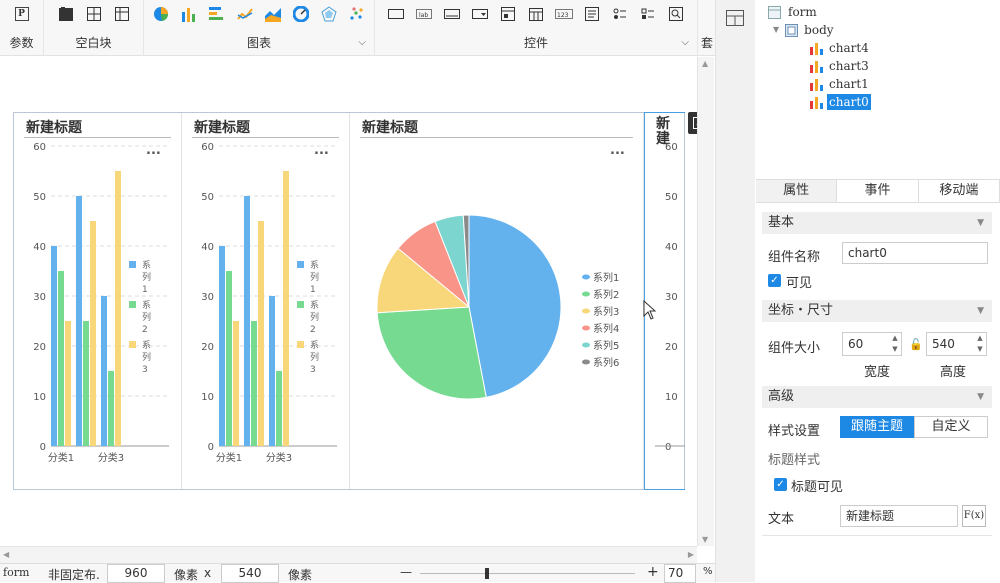 This screenshot has height=583, width=1000. I want to click on visible-checkbox: ✓, so click(774, 280).